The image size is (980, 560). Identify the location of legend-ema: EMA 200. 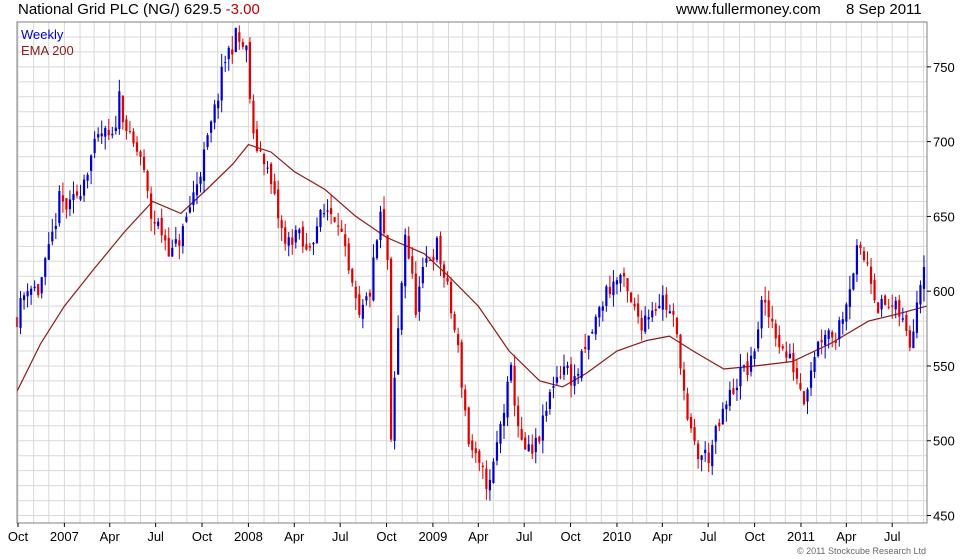
(47, 50).